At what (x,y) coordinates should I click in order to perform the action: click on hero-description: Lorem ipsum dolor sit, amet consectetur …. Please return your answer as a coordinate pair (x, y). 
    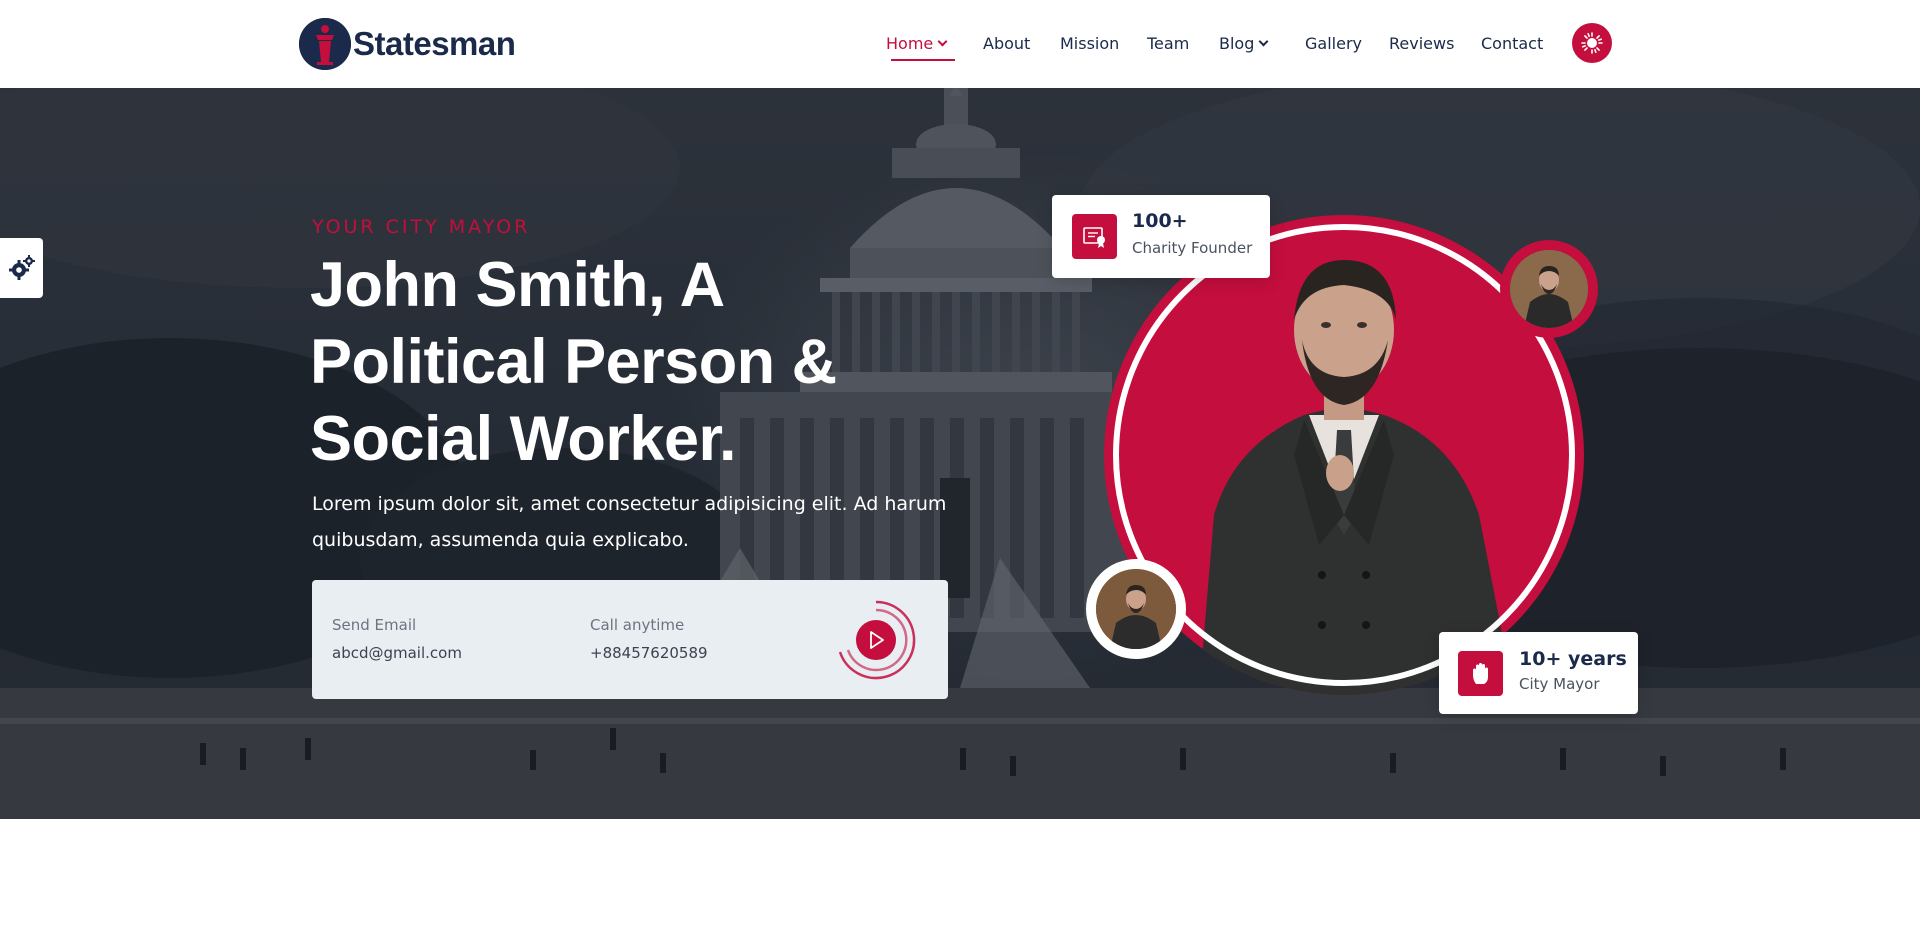
    Looking at the image, I should click on (629, 522).